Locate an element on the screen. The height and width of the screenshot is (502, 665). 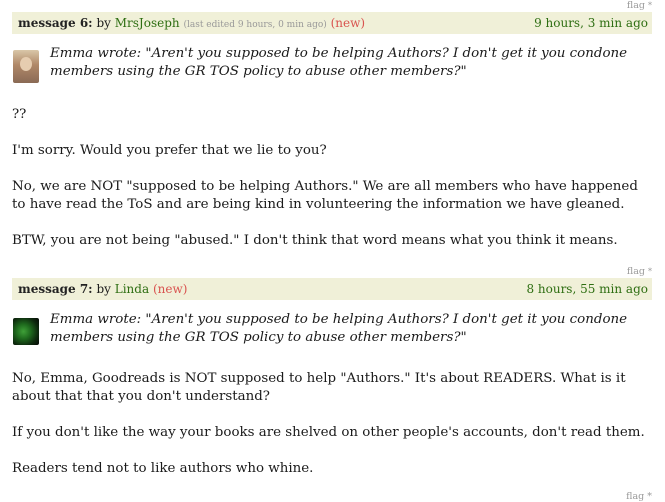
edited-note: (last edited 9 hours, 0 min ago) is located at coordinates (255, 25).